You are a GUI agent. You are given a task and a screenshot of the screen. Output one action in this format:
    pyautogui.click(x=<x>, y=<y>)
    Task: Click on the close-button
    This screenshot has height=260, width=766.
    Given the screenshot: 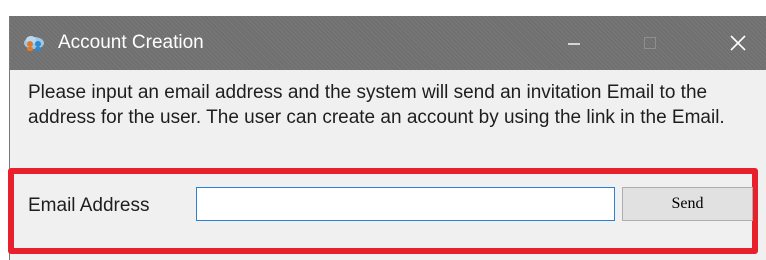 What is the action you would take?
    pyautogui.click(x=738, y=43)
    